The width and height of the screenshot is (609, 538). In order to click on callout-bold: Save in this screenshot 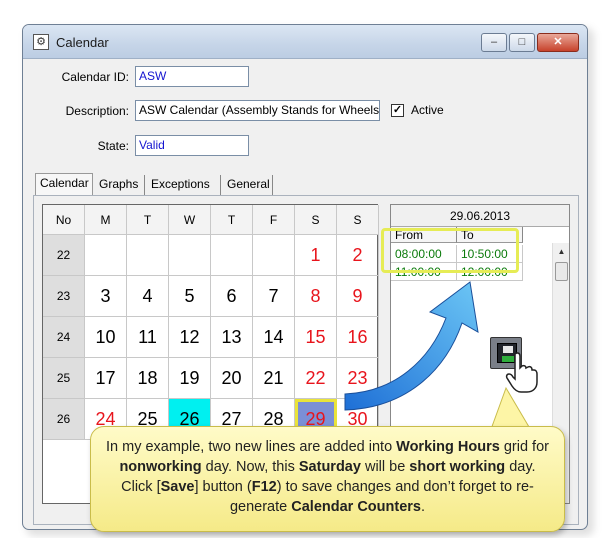, I will do `click(177, 487)`.